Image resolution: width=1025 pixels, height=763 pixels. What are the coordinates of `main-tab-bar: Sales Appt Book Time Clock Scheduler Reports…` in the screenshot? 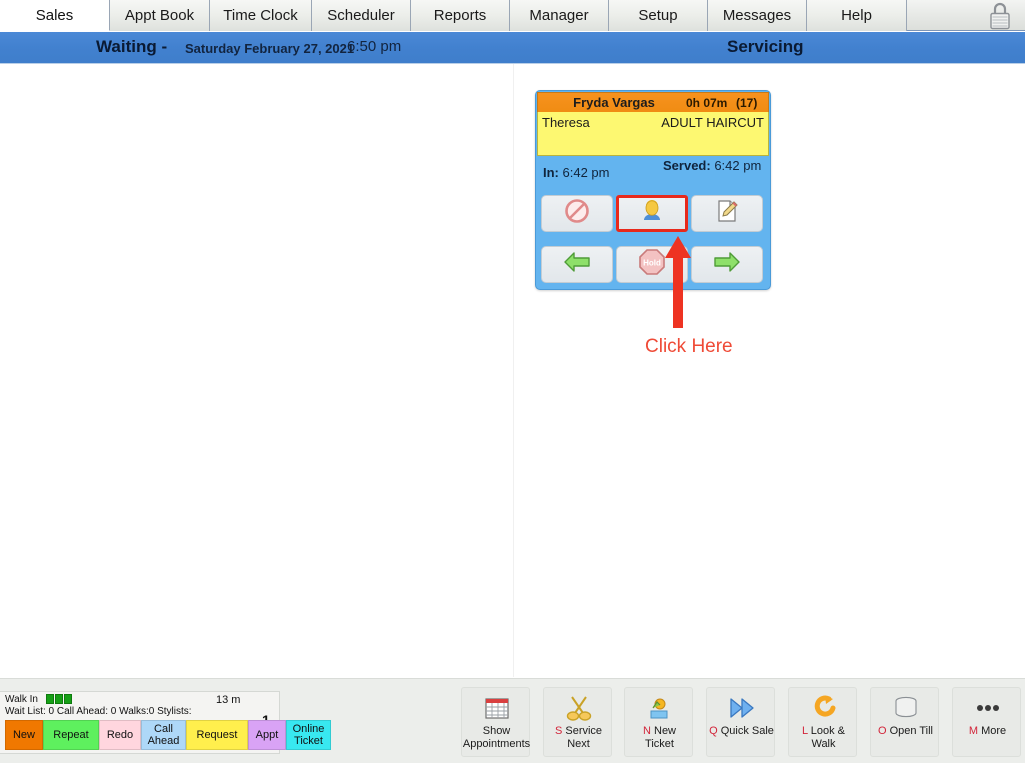 It's located at (512, 15).